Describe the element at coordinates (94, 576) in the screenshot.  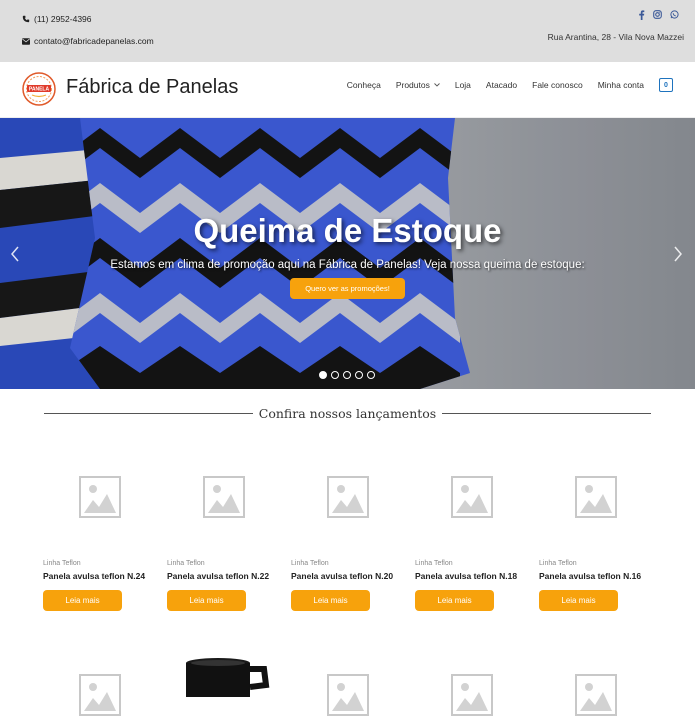
I see `product-name: Panela avulsa teflon N.24` at that location.